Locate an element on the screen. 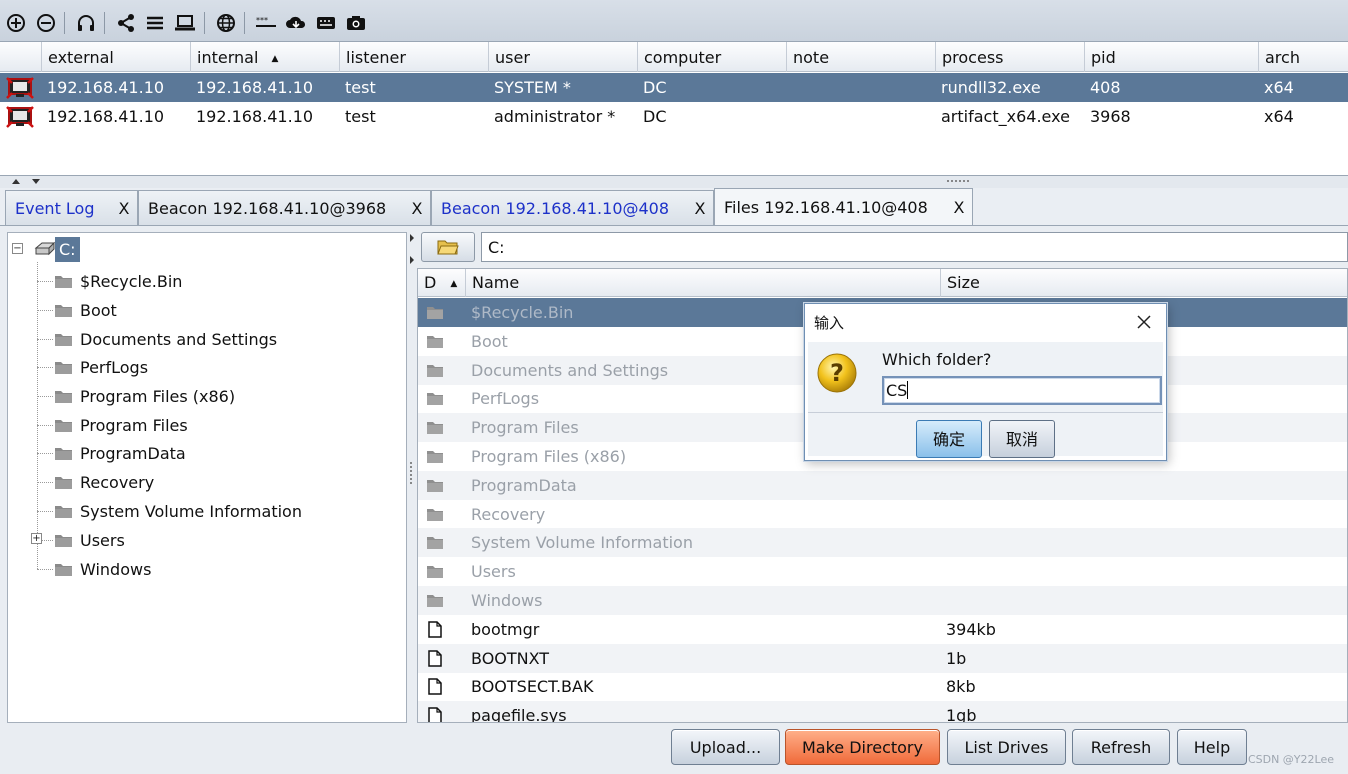 This screenshot has height=774, width=1348. file-name: Program Files (x86) is located at coordinates (549, 456).